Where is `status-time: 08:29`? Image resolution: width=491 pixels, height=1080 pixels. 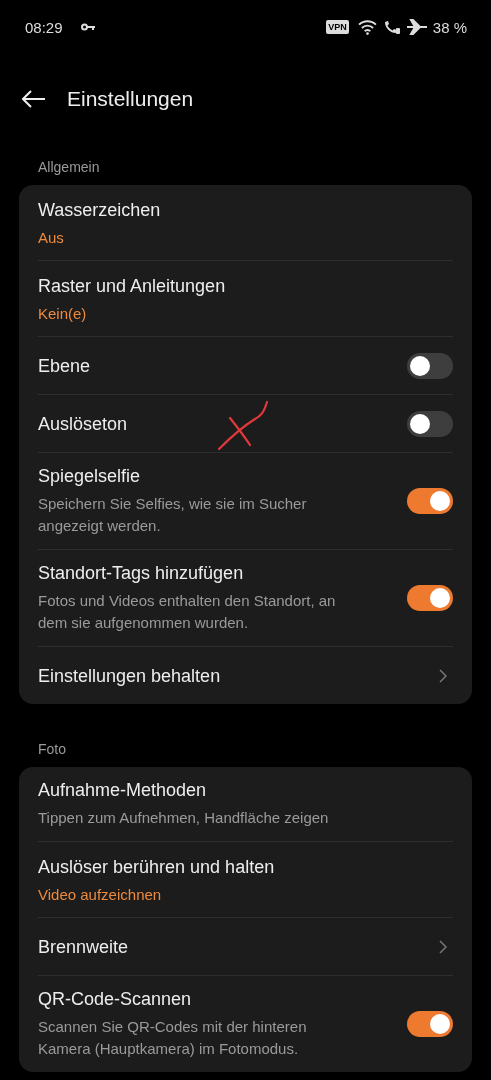
status-time: 08:29 is located at coordinates (44, 27).